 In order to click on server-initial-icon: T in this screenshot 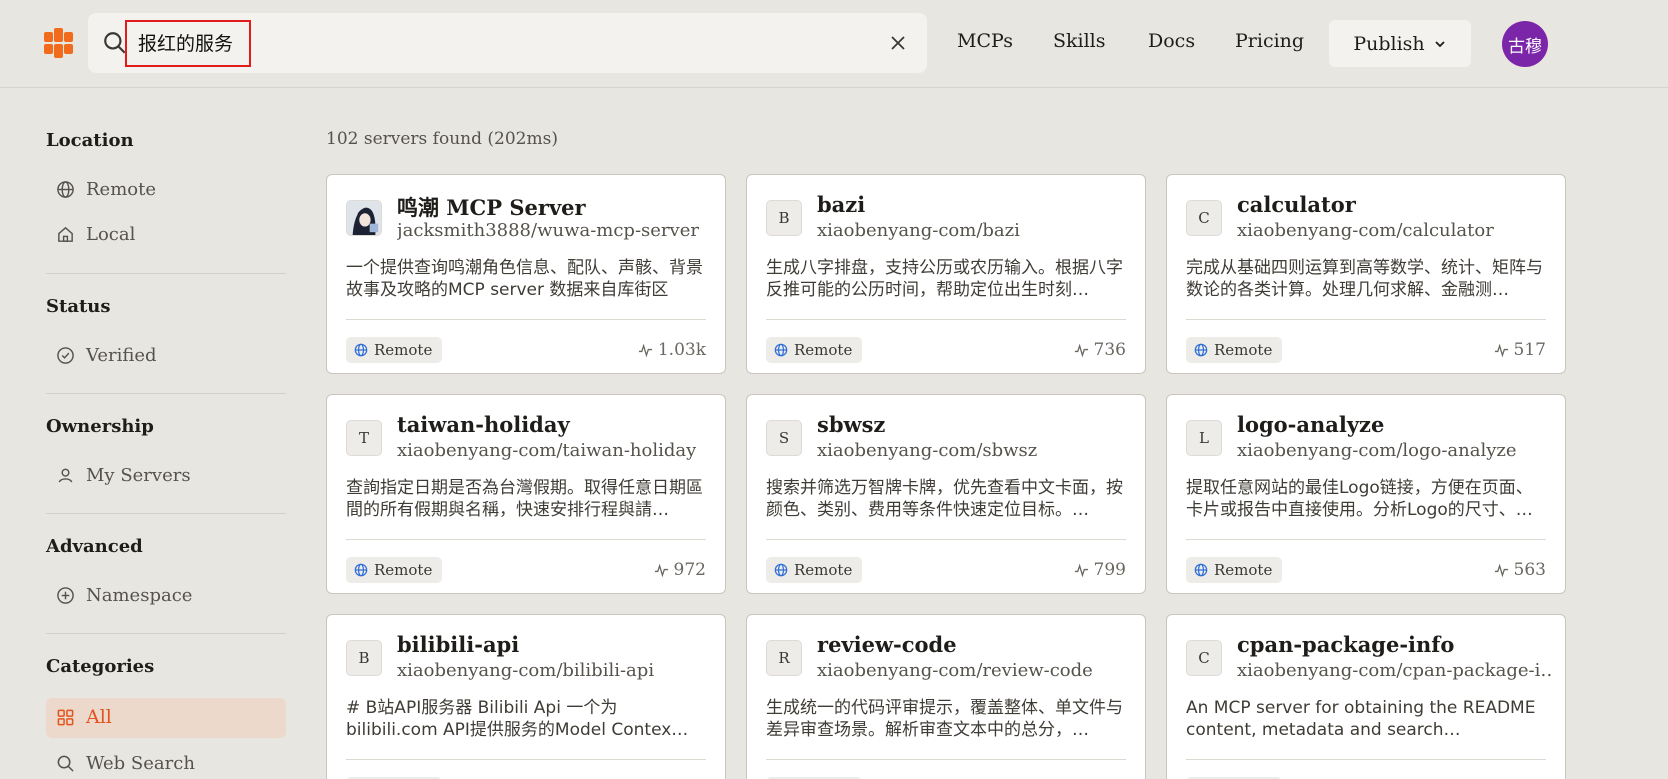, I will do `click(364, 438)`.